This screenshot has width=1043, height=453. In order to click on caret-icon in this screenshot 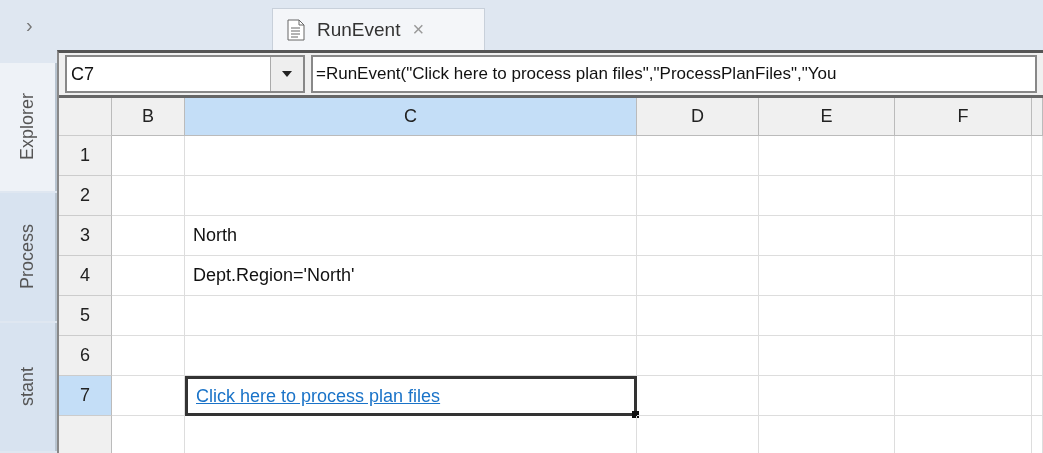, I will do `click(287, 74)`.